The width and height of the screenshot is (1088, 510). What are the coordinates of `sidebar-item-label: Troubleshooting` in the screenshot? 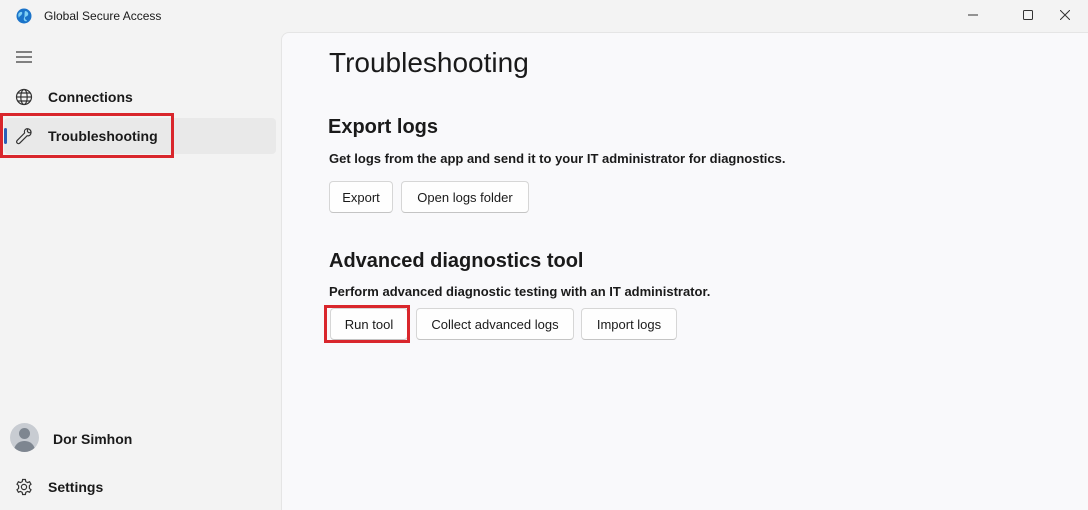 It's located at (103, 136).